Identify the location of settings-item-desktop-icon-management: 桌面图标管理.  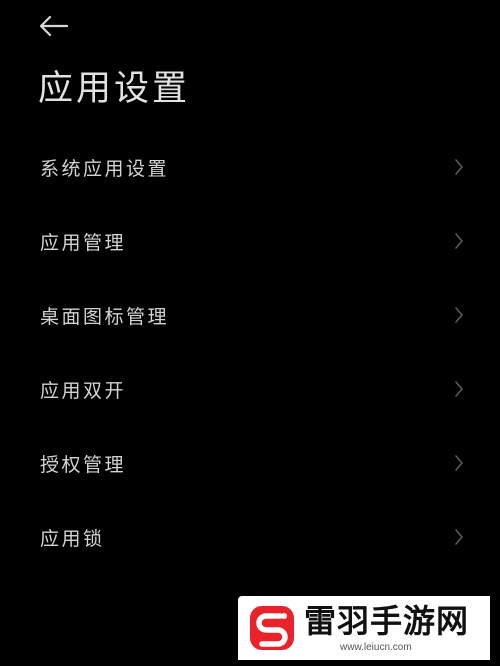
(250, 315).